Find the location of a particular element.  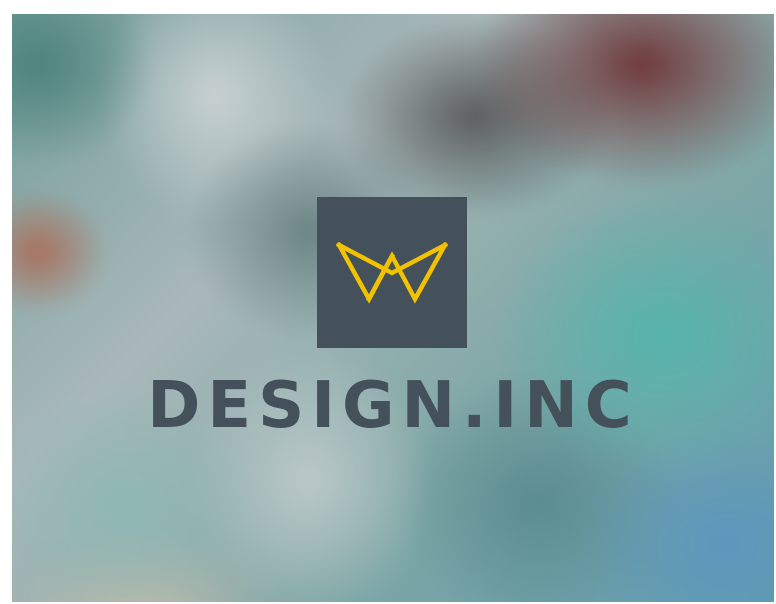

crown-w-icon is located at coordinates (392, 272).